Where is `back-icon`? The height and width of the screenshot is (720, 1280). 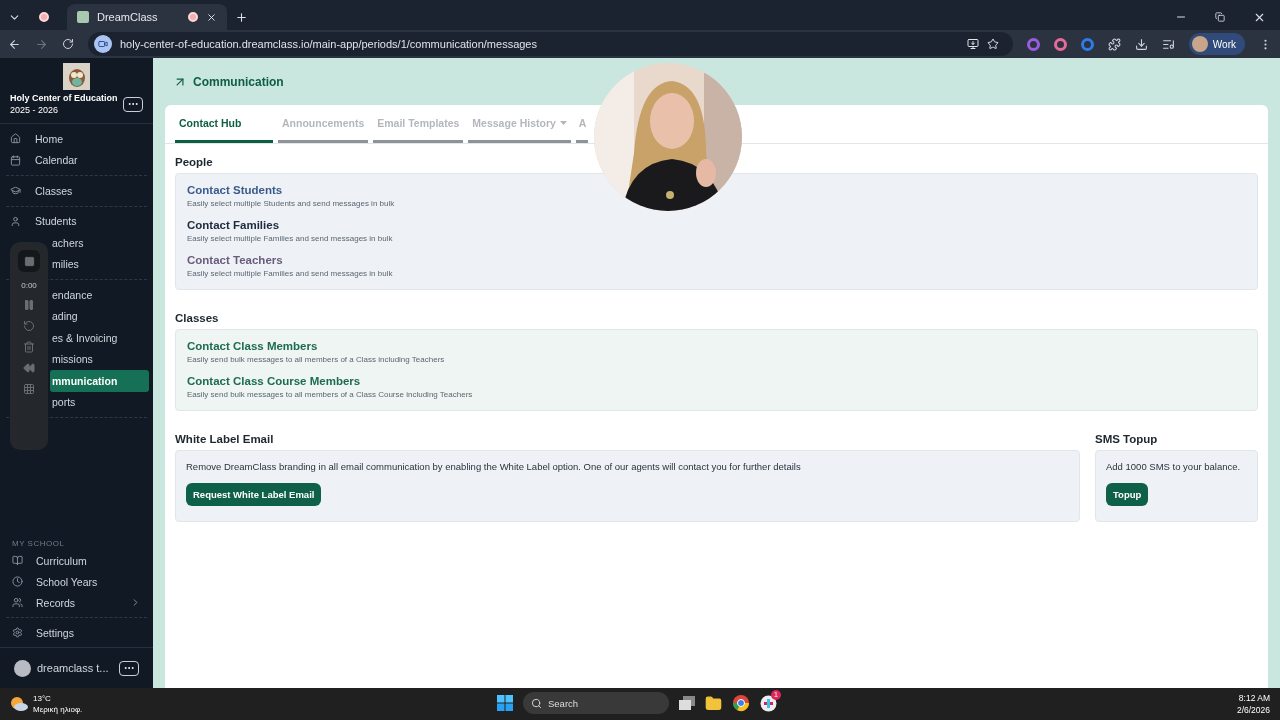
back-icon is located at coordinates (14, 44).